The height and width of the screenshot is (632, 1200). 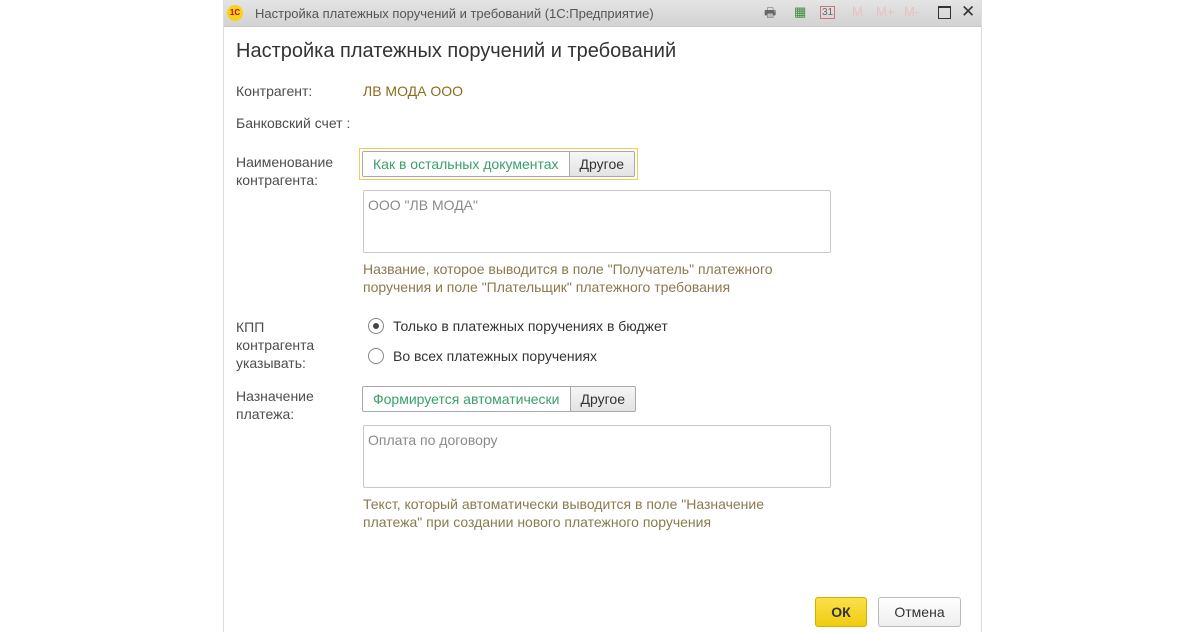 What do you see at coordinates (603, 399) in the screenshot?
I see `purpose-option-other: Другое` at bounding box center [603, 399].